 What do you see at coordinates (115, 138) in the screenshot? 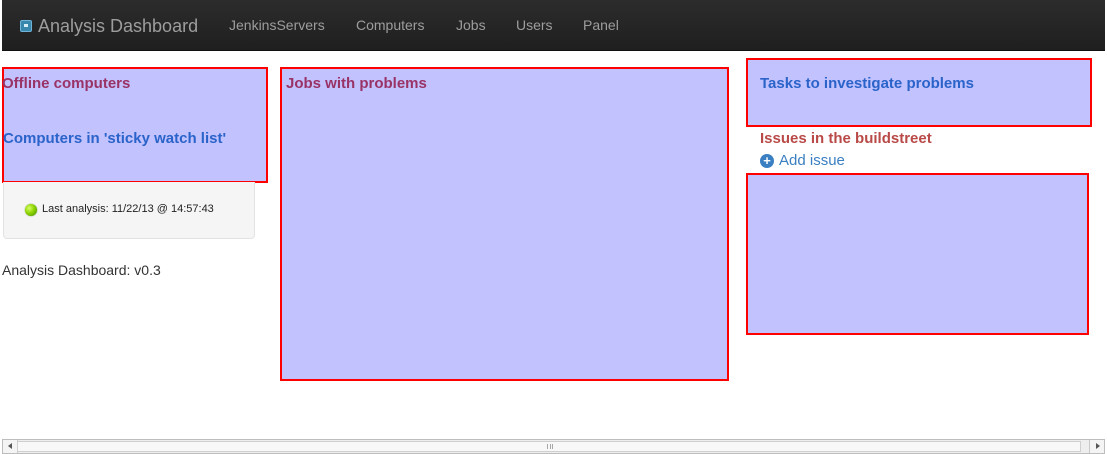
I see `sticky-watch-list-title: Computers in 'sticky watch list'` at bounding box center [115, 138].